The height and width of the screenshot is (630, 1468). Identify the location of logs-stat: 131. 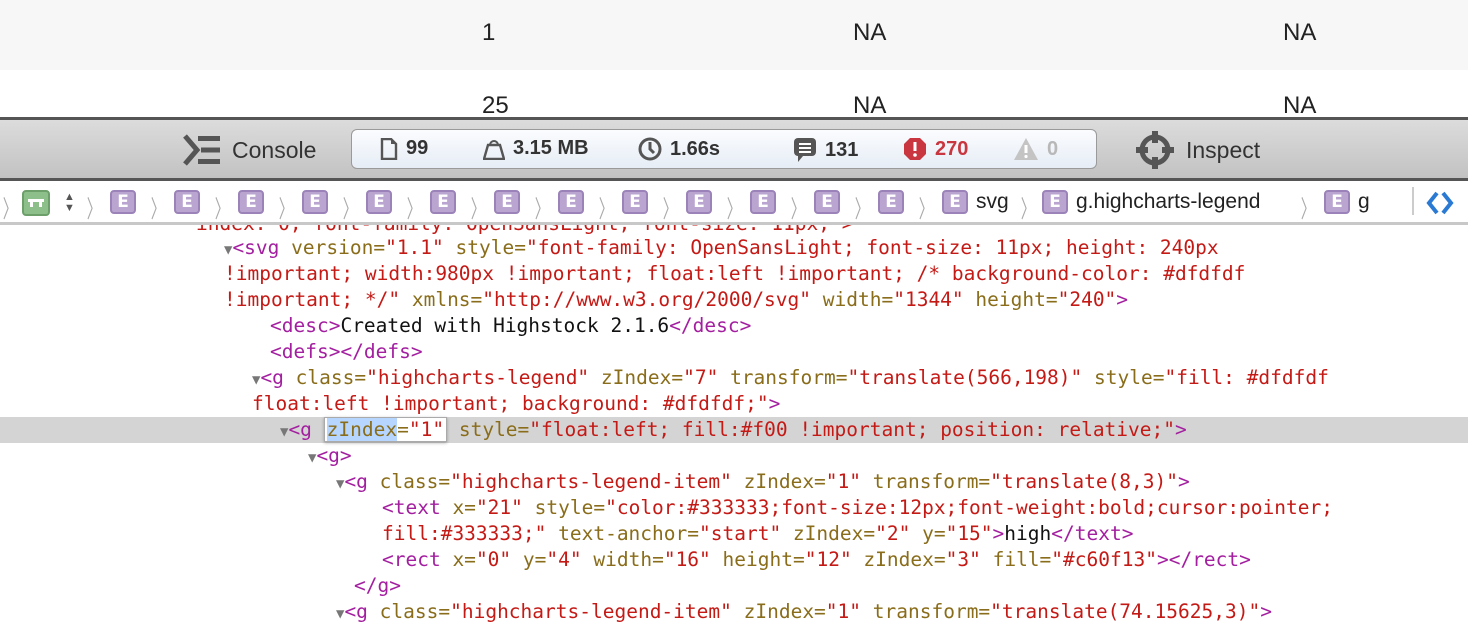
(825, 150).